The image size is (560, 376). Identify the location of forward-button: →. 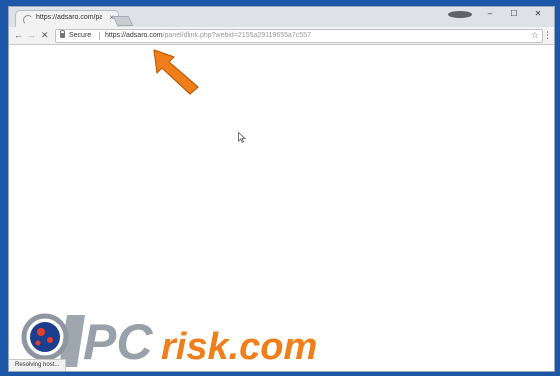
(31, 35).